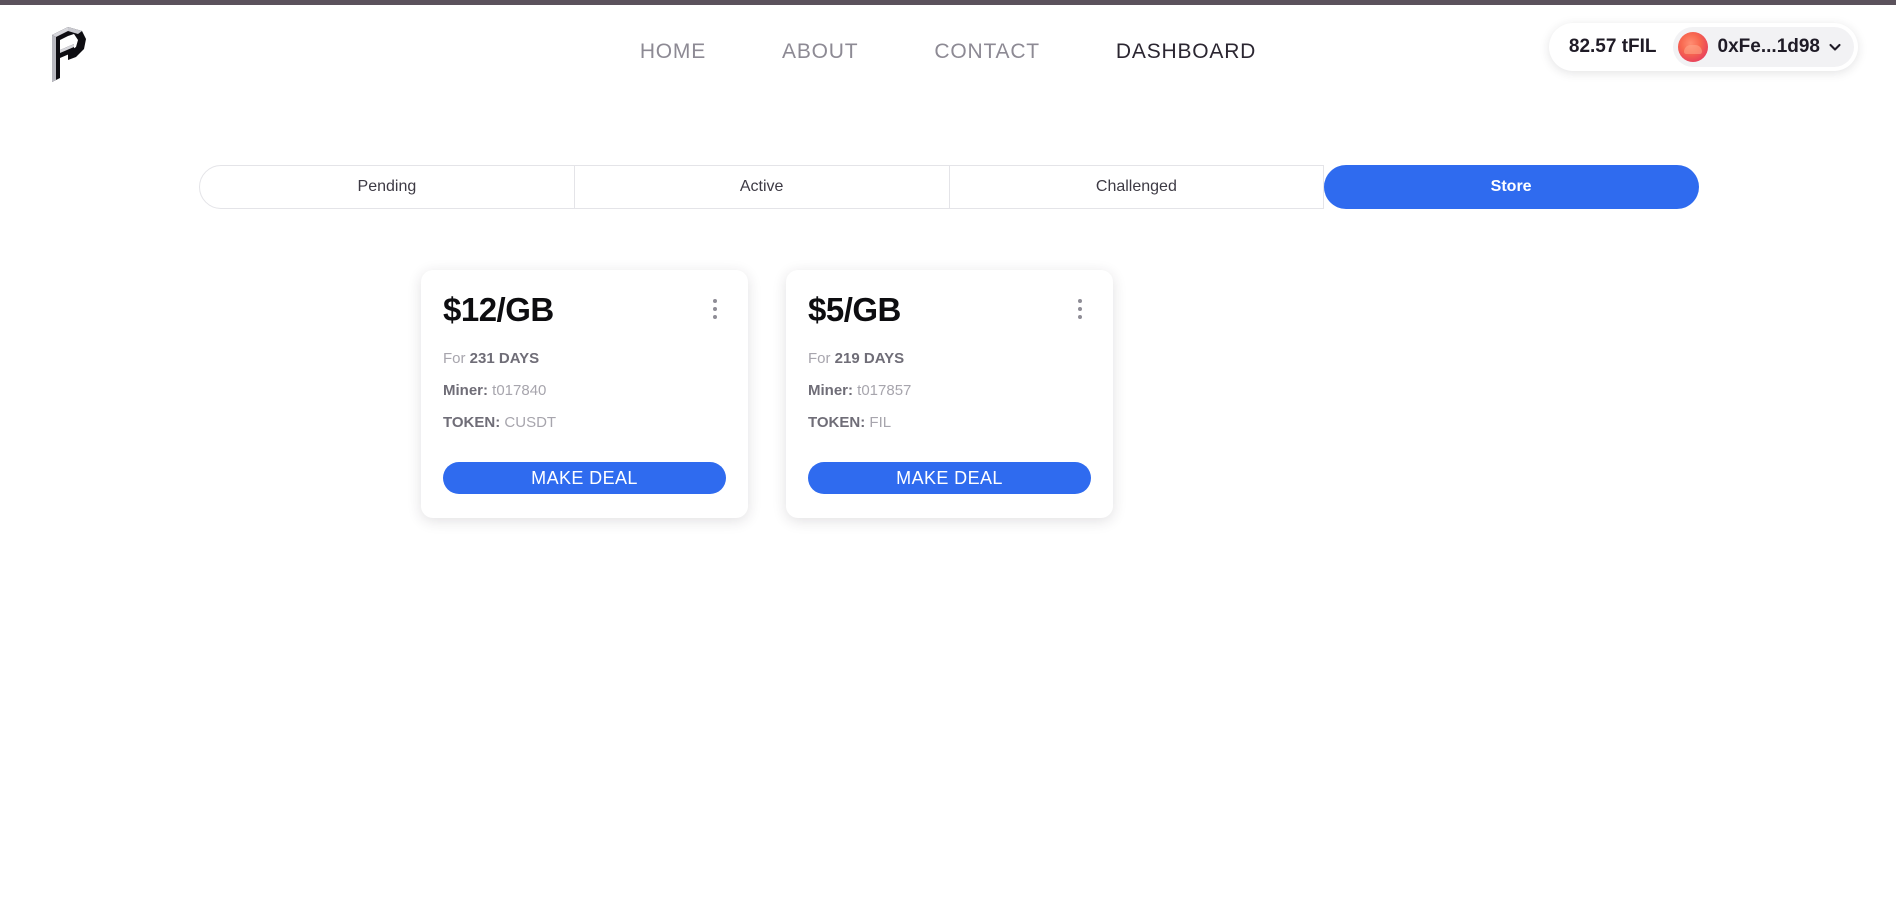 The width and height of the screenshot is (1896, 905). Describe the element at coordinates (820, 52) in the screenshot. I see `nav-item-about: ABOUT` at that location.